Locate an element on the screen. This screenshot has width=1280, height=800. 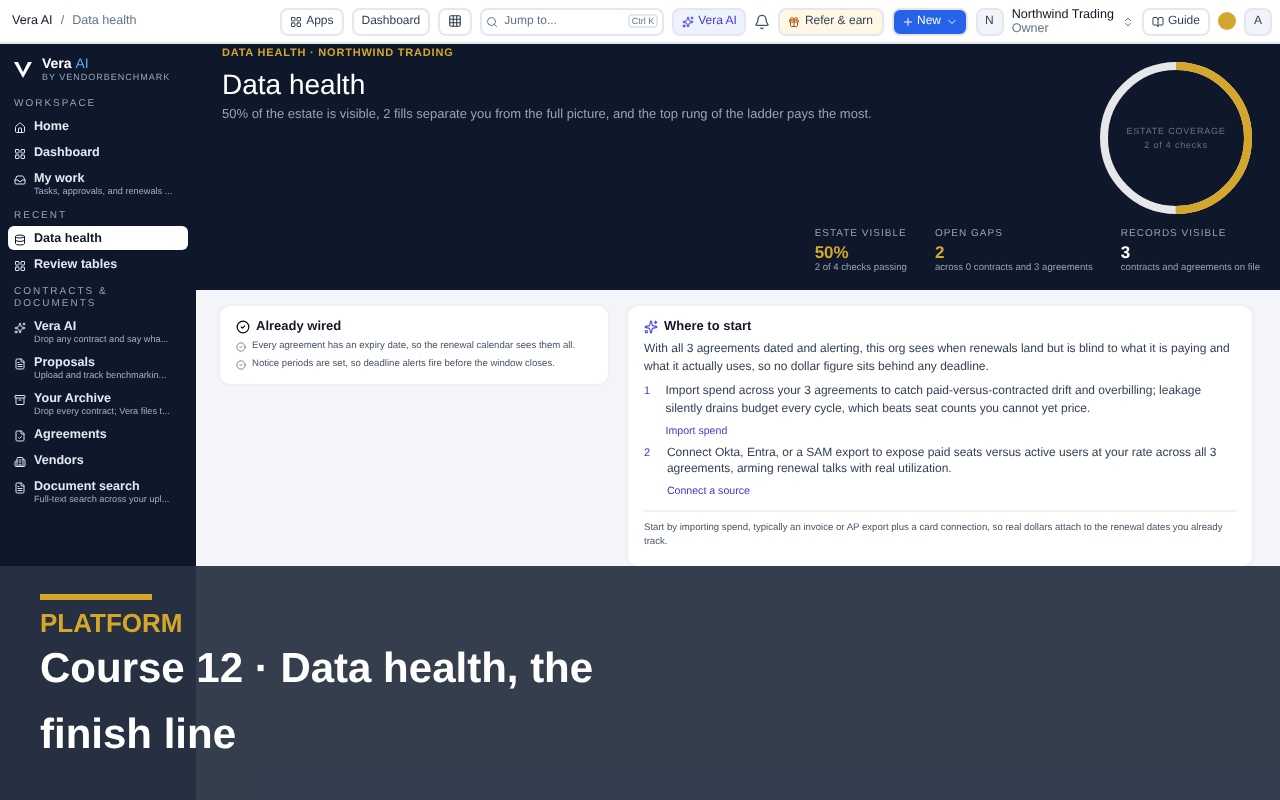
inbox-icon is located at coordinates (20, 179).